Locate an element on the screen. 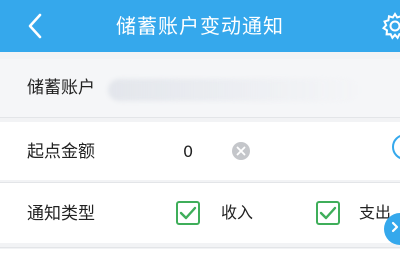  gear-icon is located at coordinates (390, 26).